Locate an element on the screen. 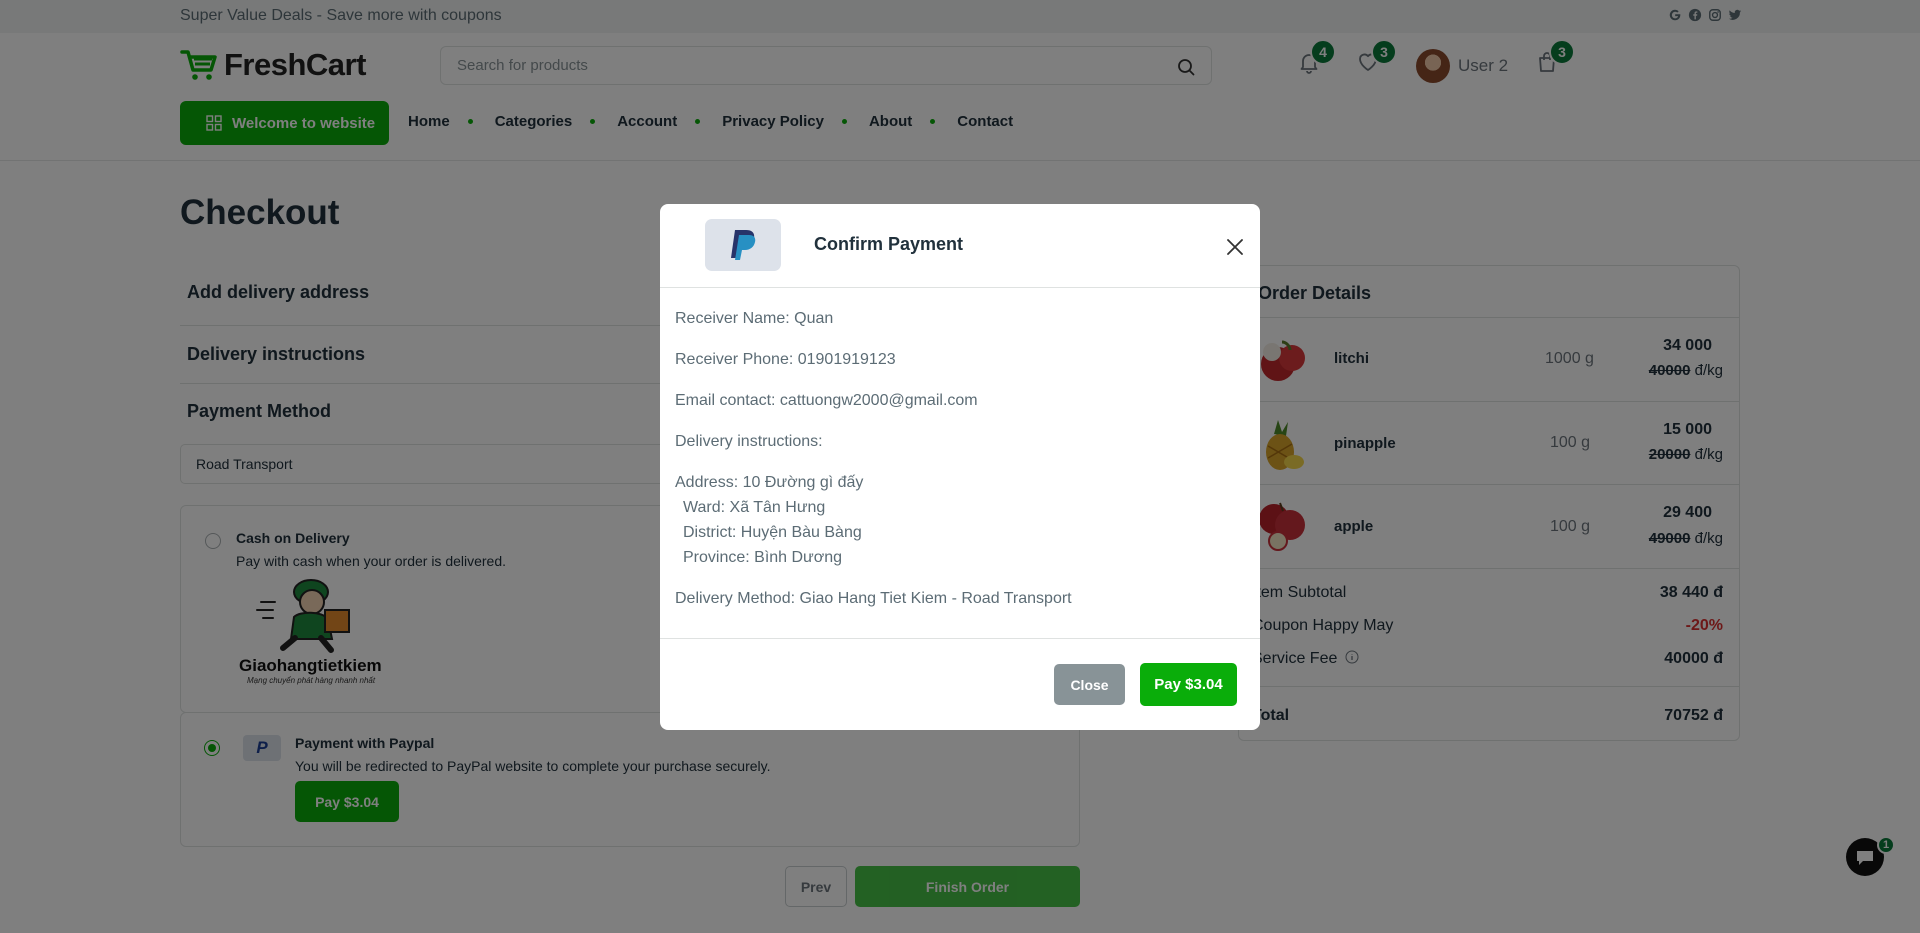 The width and height of the screenshot is (1920, 933). province-line: Province: Bình Dương is located at coordinates (763, 557).